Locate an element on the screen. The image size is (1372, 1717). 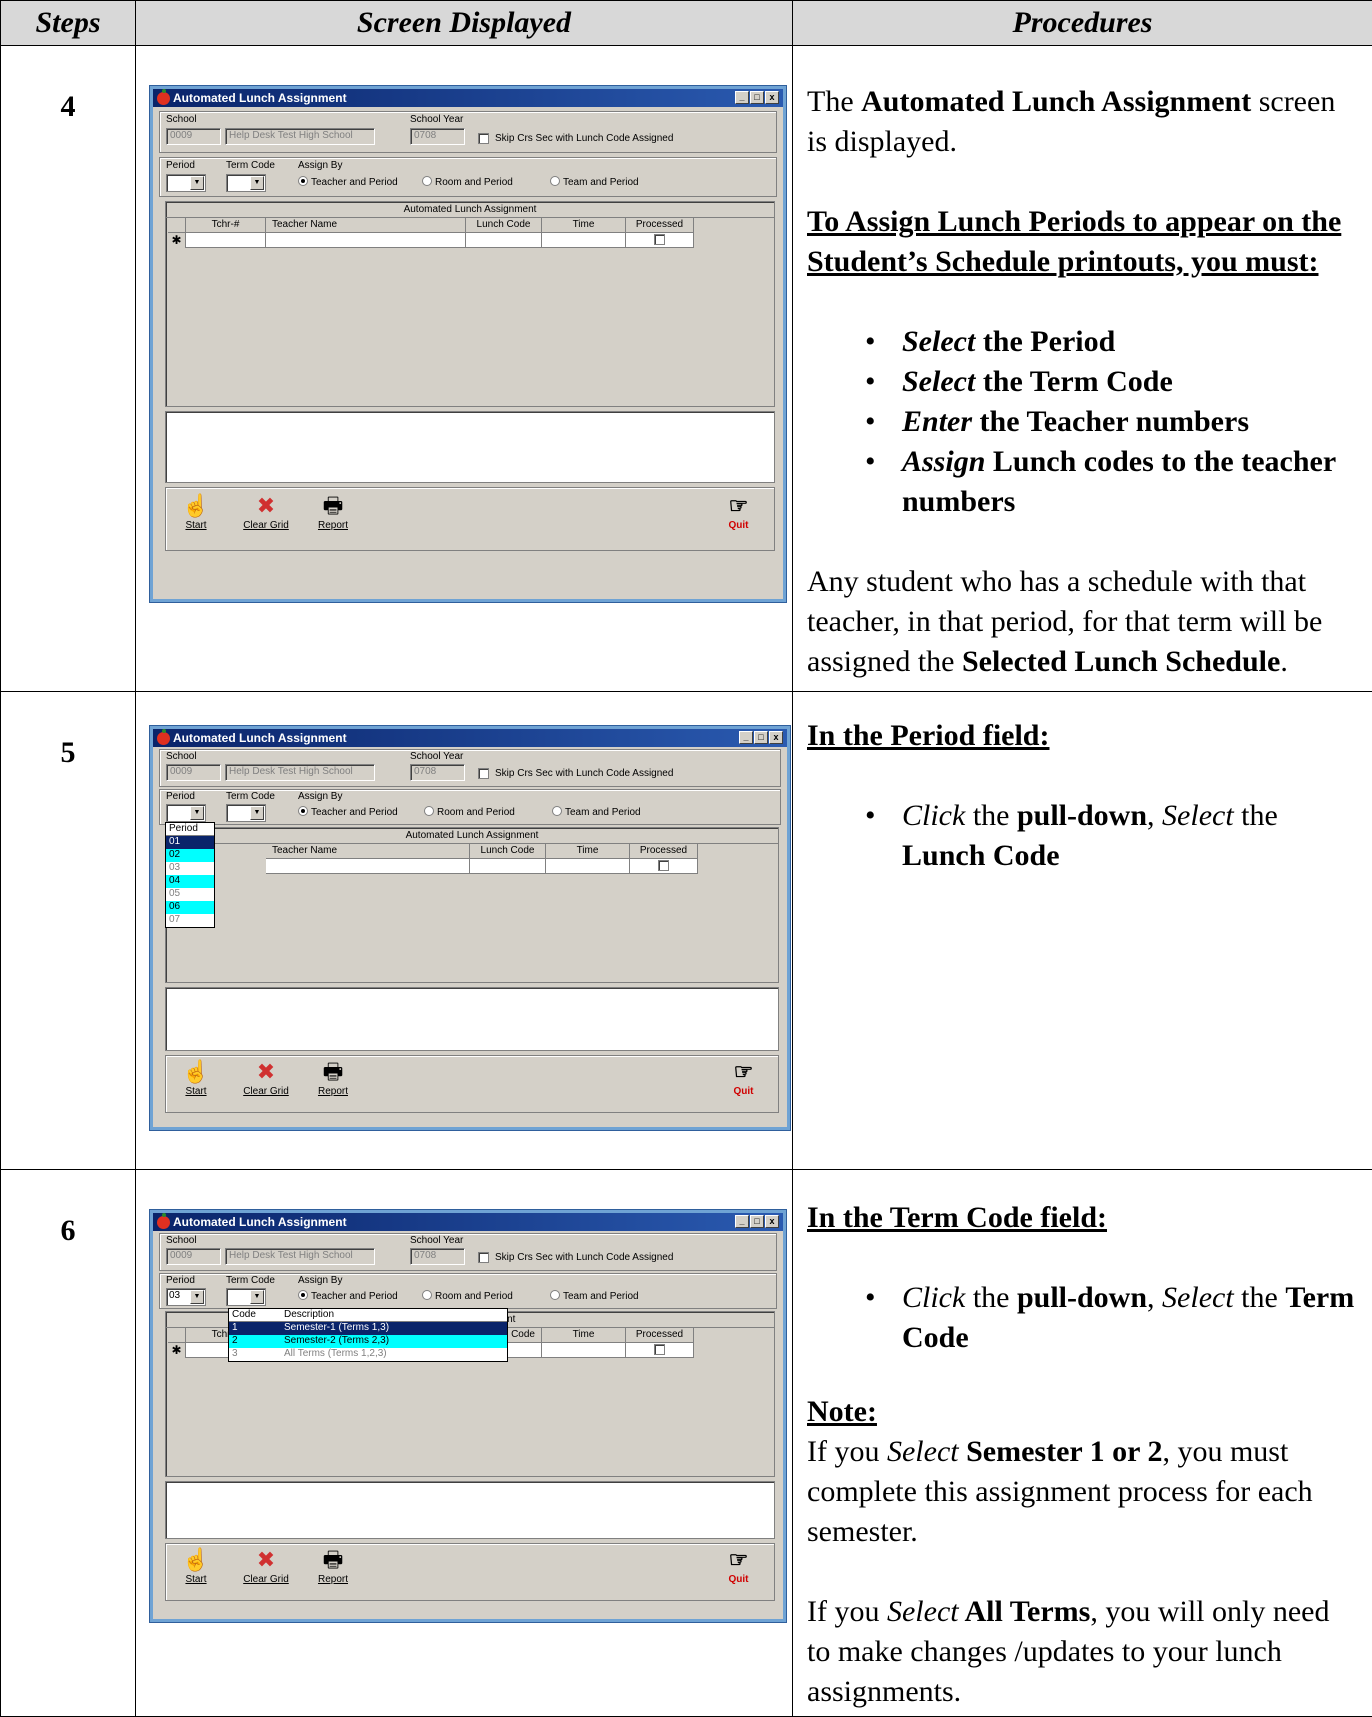
list-item: 03 is located at coordinates (190, 868).